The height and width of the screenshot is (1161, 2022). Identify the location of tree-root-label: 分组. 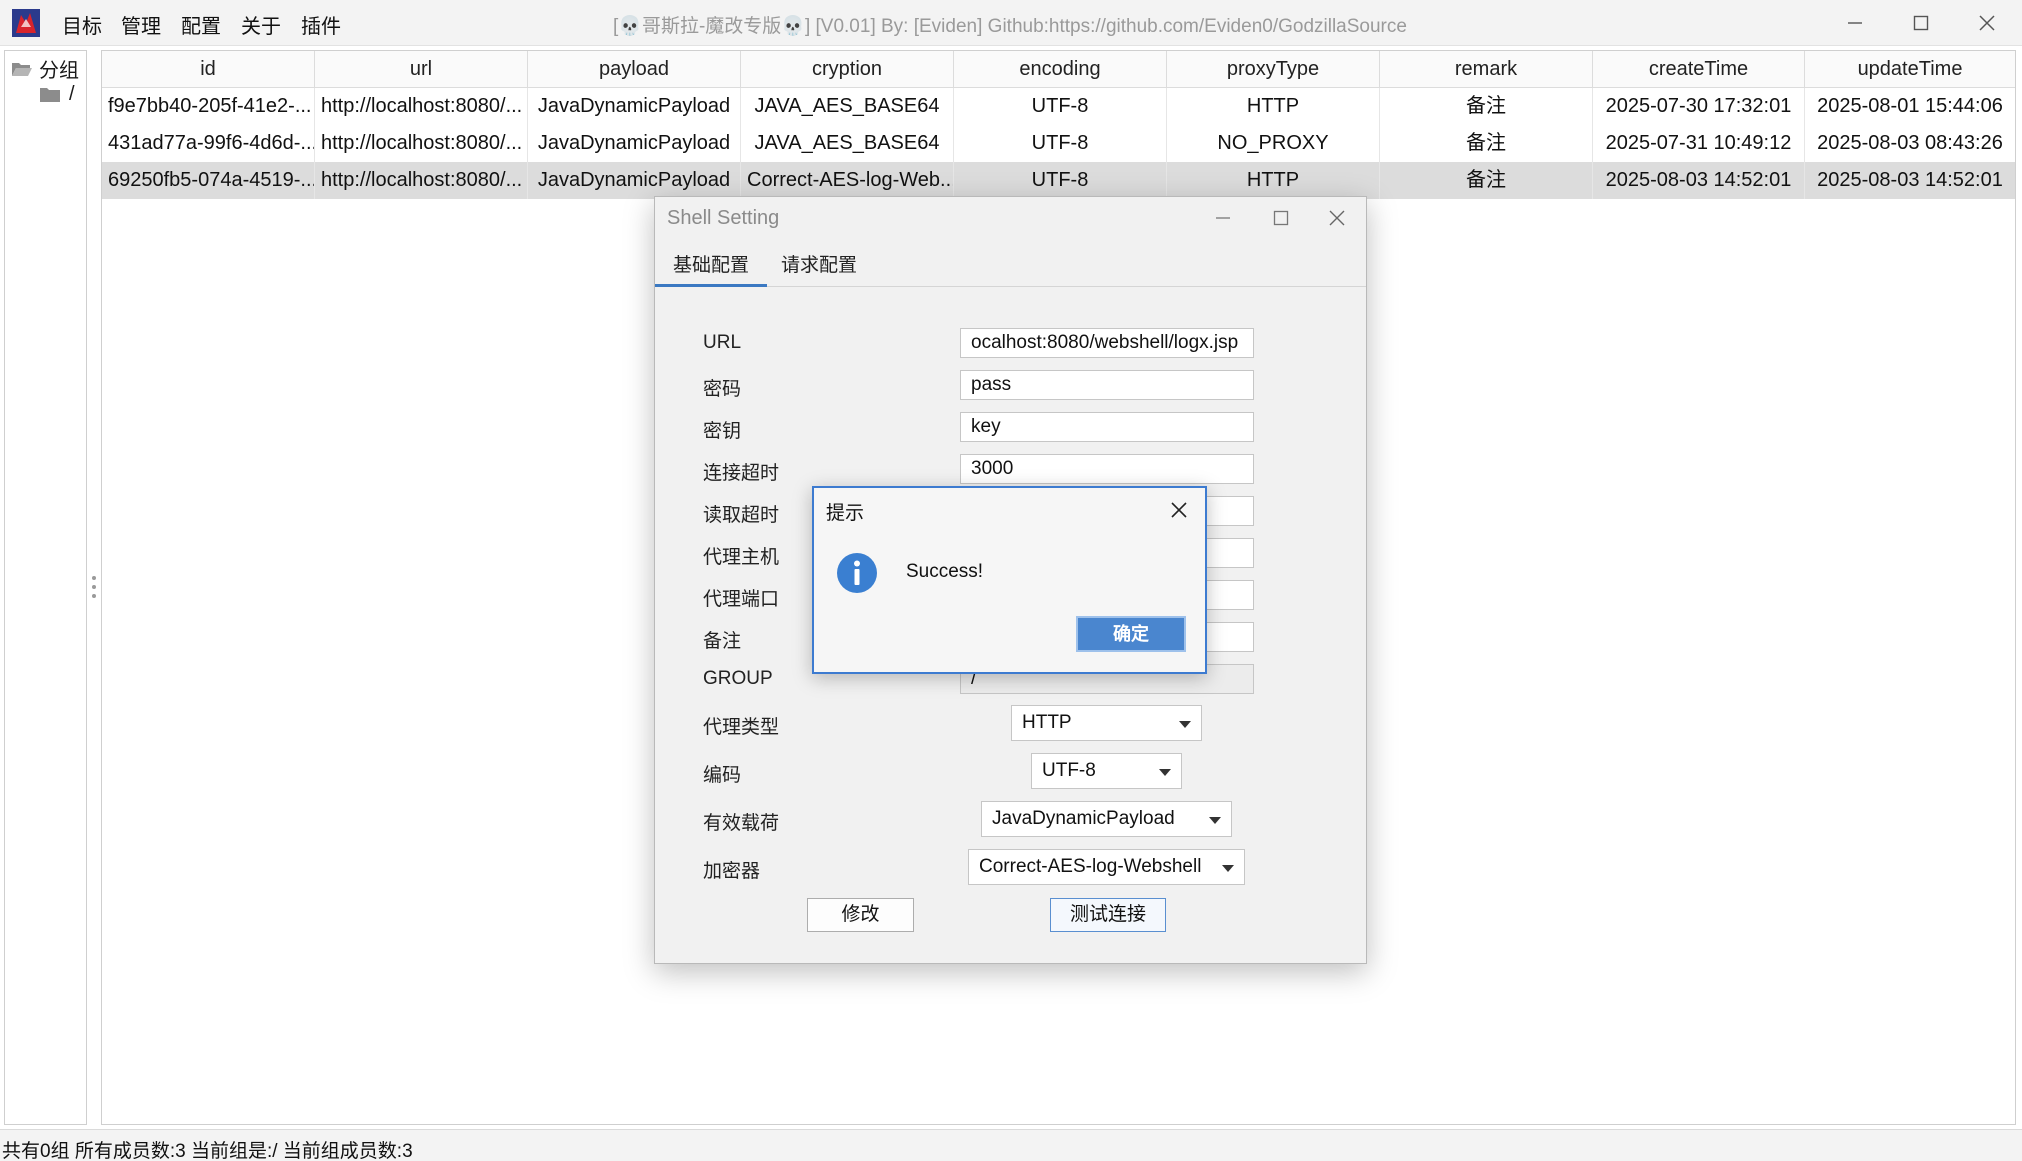
(59, 71).